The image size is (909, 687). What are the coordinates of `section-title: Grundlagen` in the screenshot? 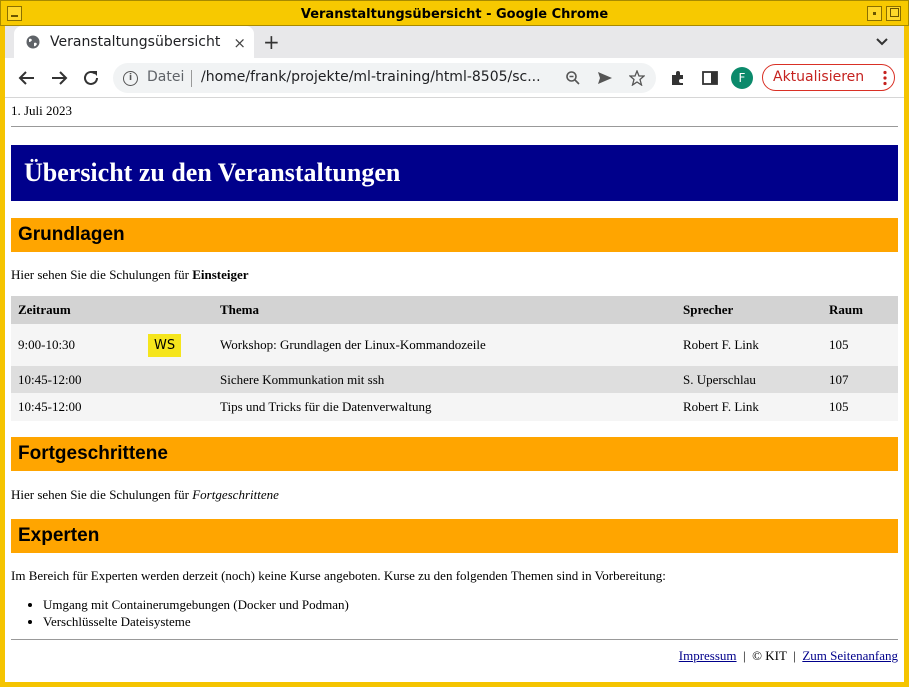 It's located at (71, 234).